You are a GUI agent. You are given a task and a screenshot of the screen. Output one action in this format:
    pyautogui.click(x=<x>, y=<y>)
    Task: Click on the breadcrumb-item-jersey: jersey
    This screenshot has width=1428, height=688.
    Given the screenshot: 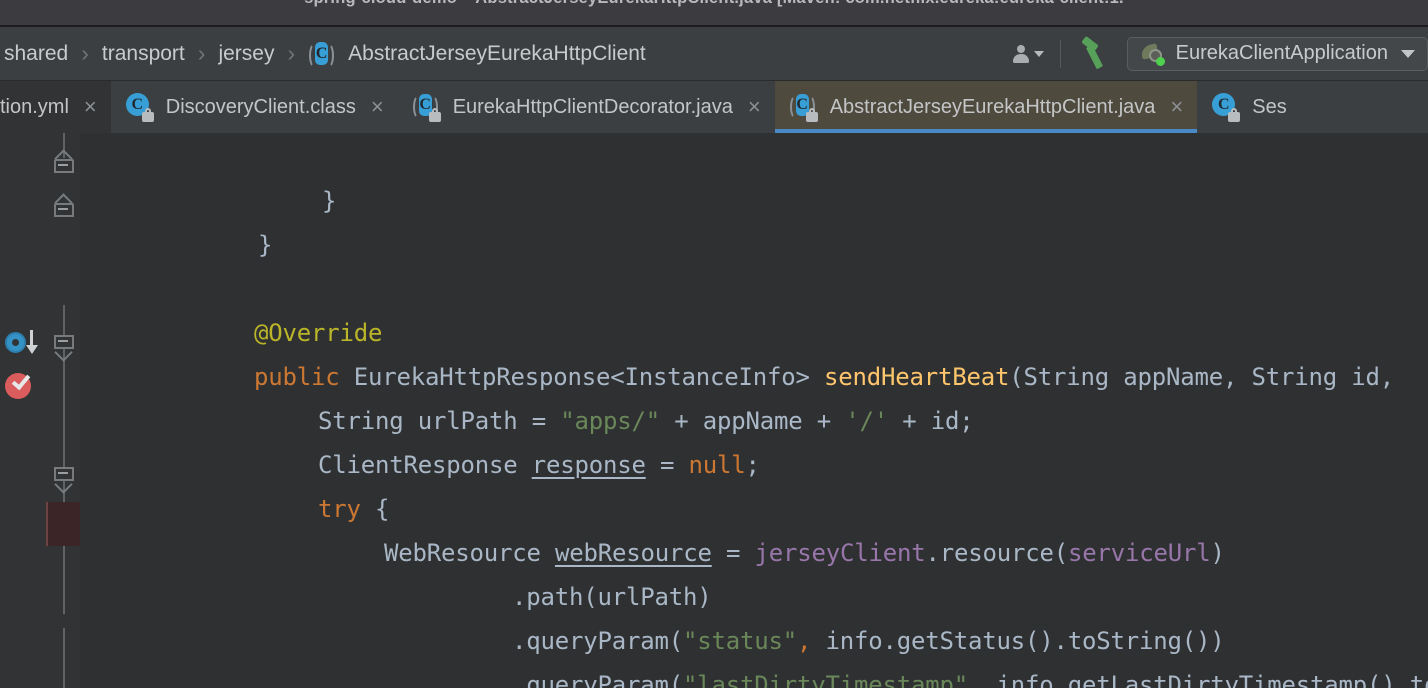 What is the action you would take?
    pyautogui.click(x=246, y=53)
    